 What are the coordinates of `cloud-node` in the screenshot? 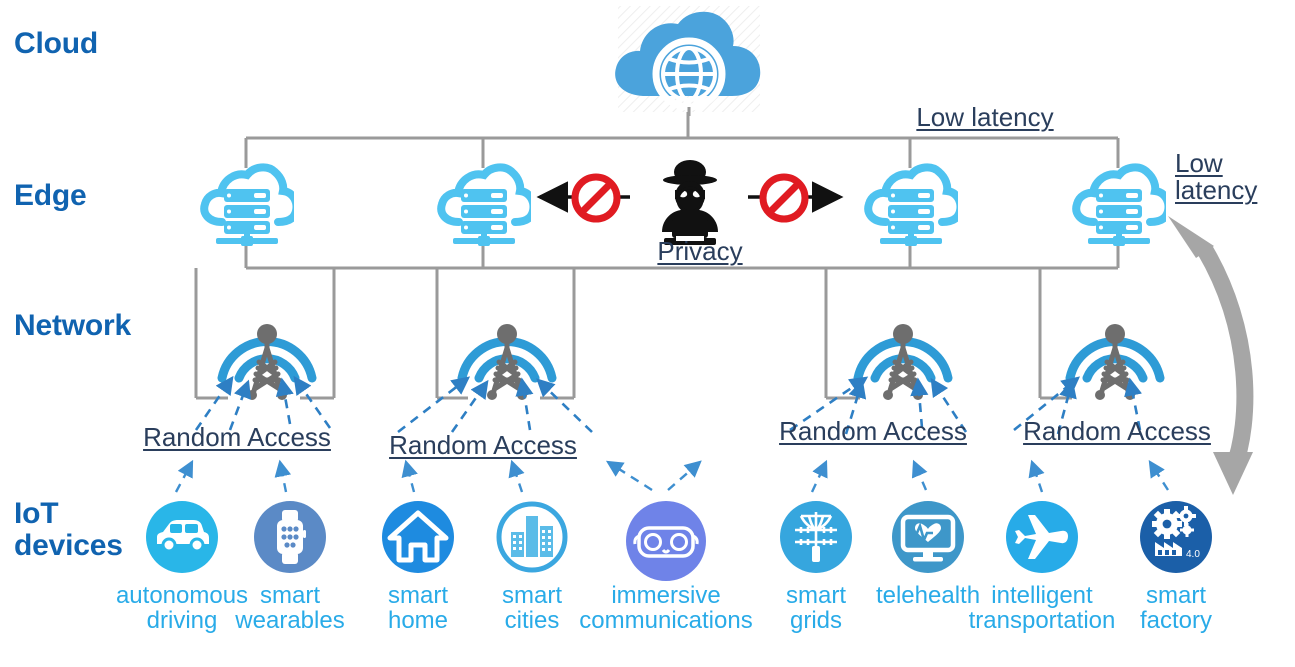 It's located at (688, 60).